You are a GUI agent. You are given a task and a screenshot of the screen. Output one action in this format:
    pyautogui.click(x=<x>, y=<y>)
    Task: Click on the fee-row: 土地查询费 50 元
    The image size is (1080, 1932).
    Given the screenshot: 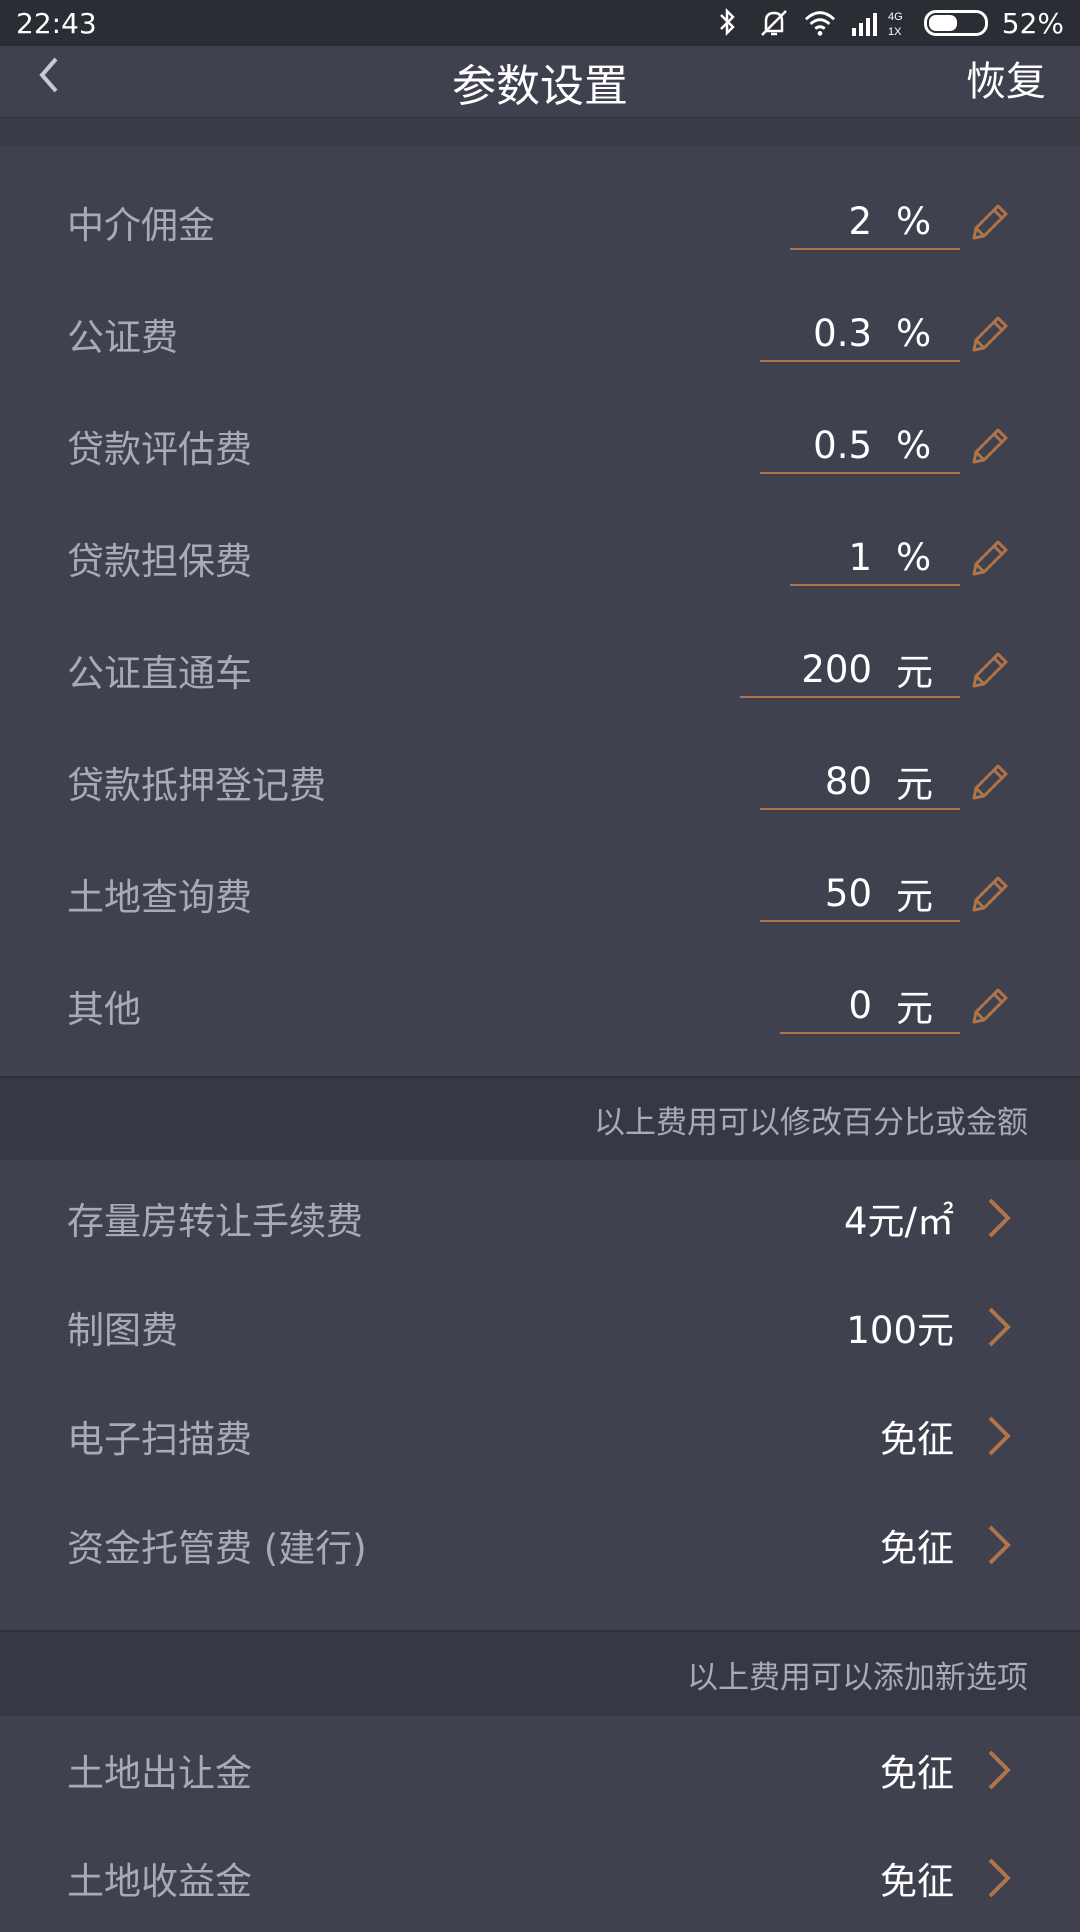 What is the action you would take?
    pyautogui.click(x=540, y=894)
    